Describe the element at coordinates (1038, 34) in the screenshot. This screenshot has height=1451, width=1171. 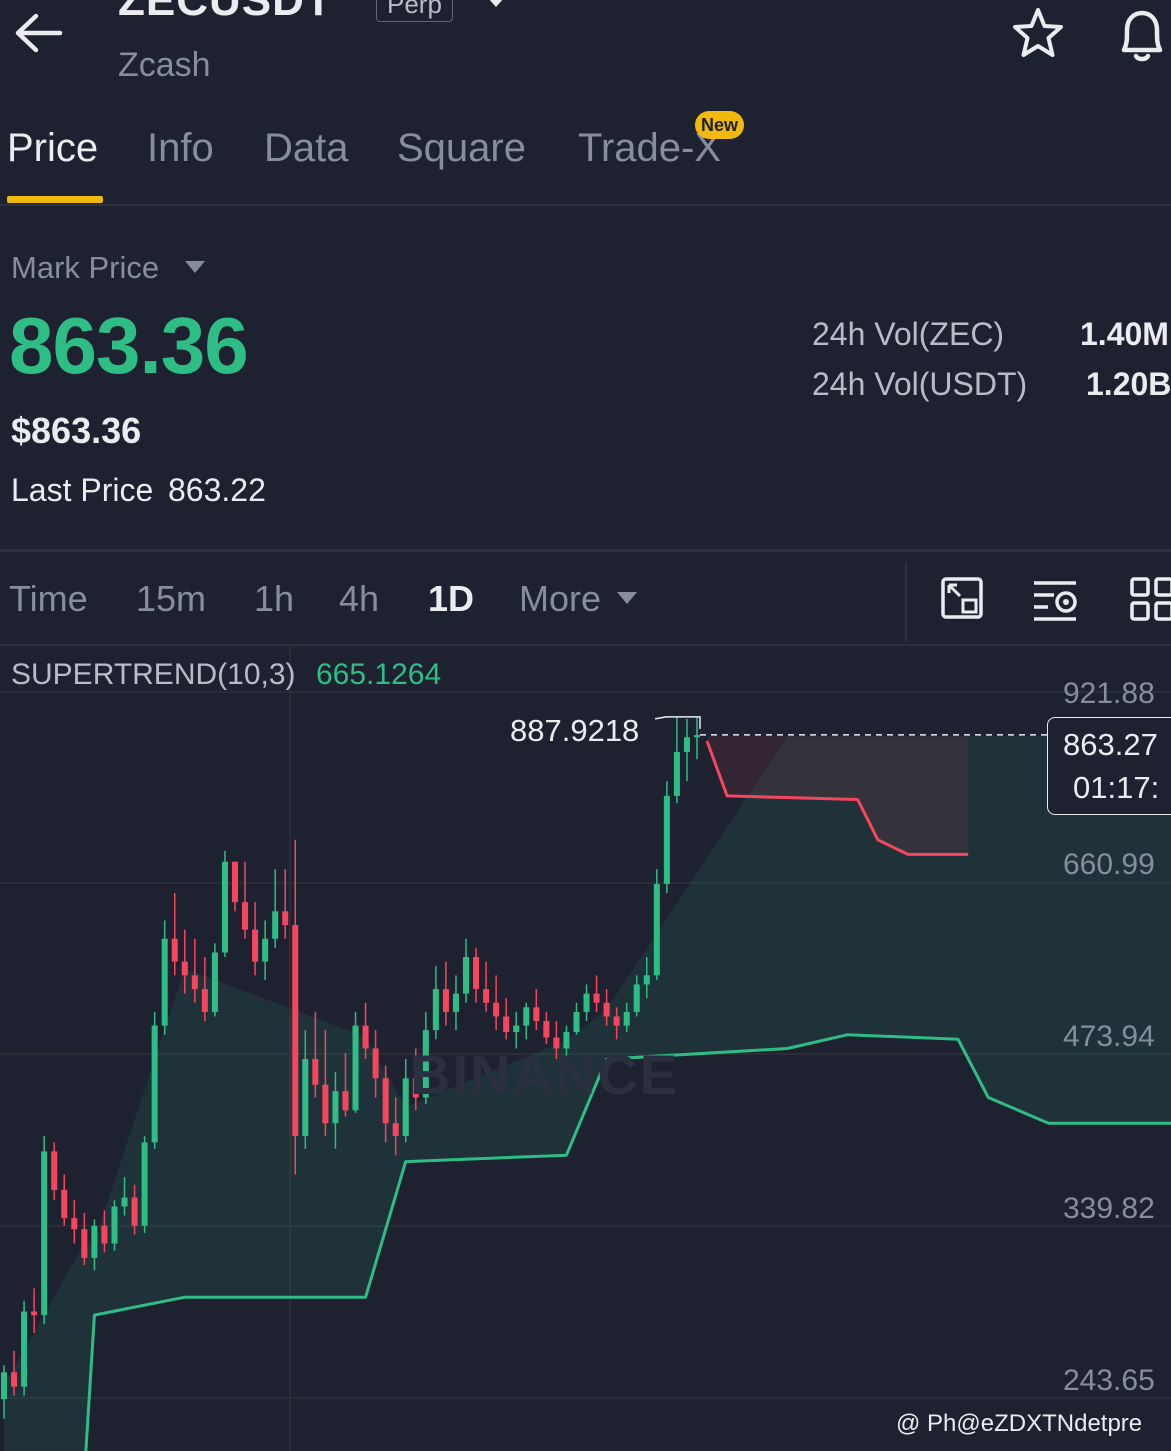
I see `star-icon` at that location.